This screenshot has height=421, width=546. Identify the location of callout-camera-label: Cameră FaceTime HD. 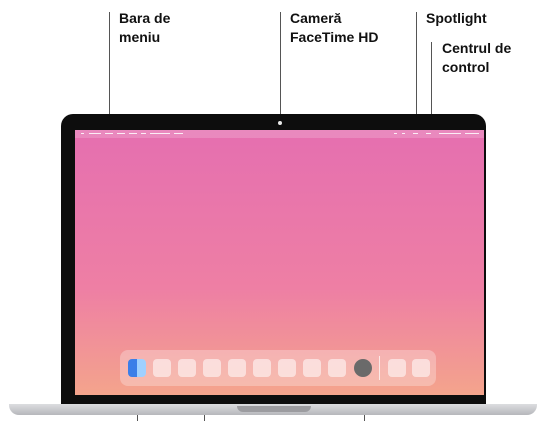
(334, 27).